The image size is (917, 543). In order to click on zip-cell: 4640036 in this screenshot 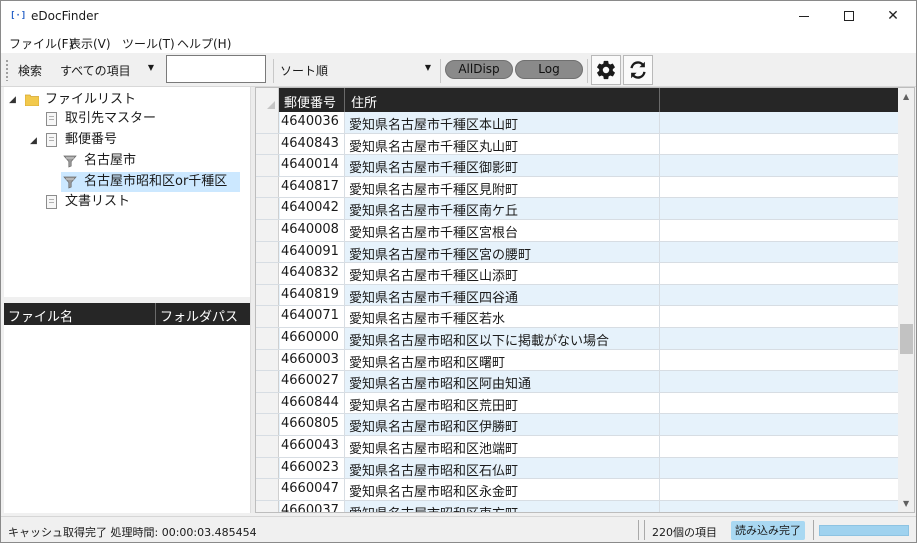, I will do `click(313, 121)`.